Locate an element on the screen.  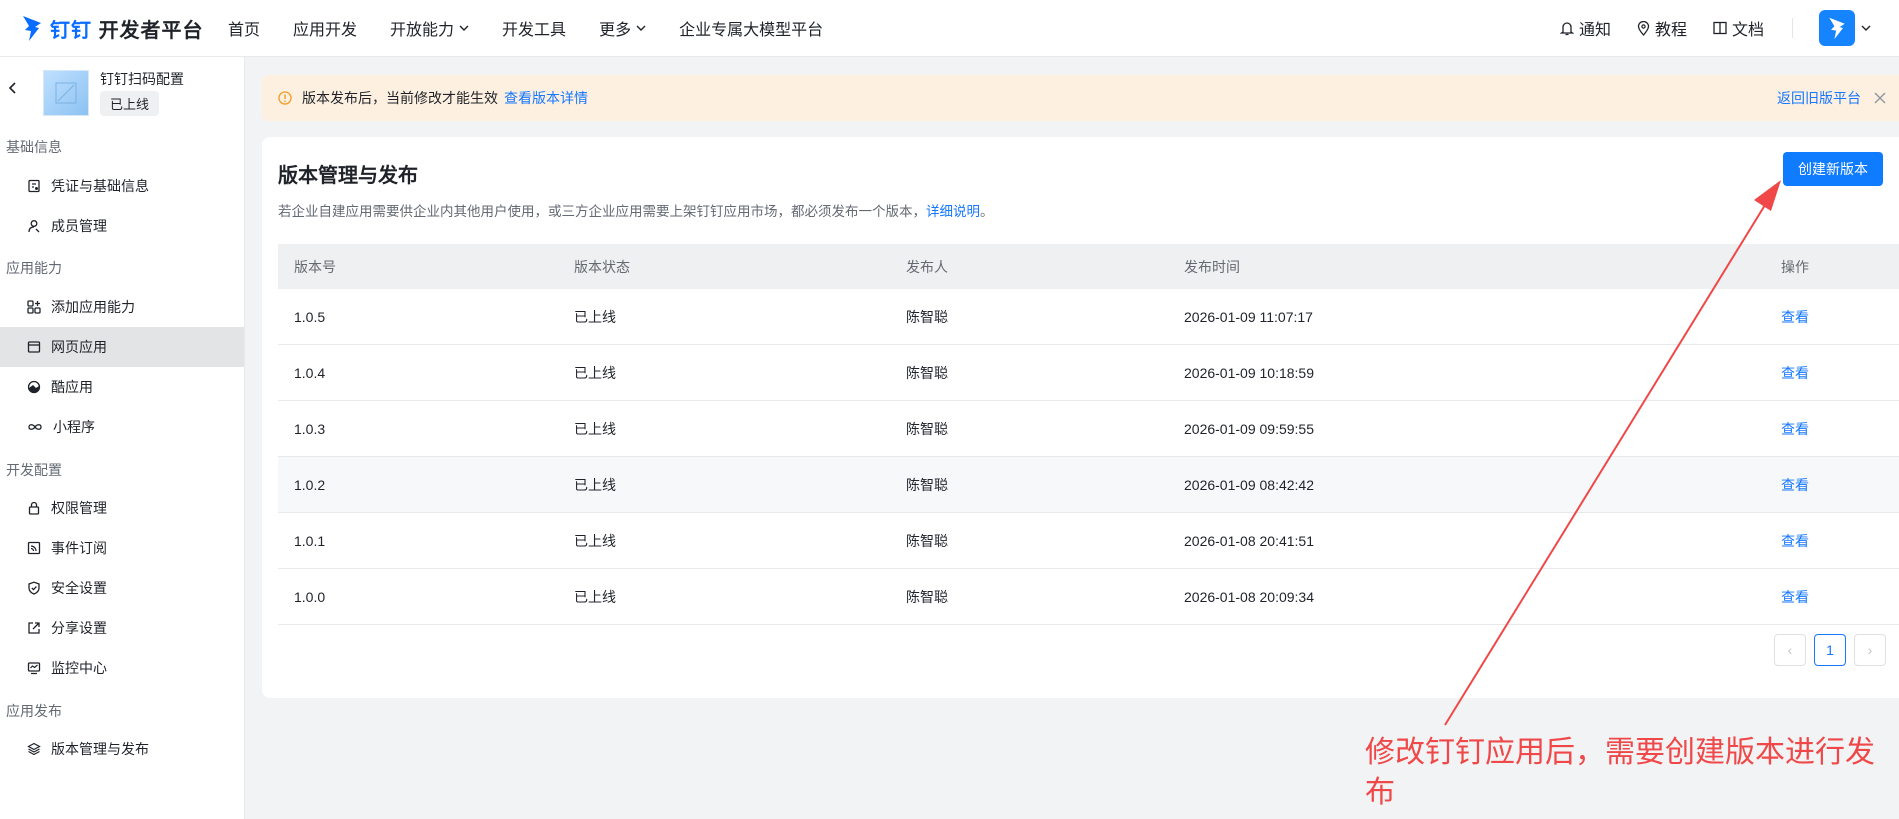
cell-version: 1.0.4 is located at coordinates (310, 372).